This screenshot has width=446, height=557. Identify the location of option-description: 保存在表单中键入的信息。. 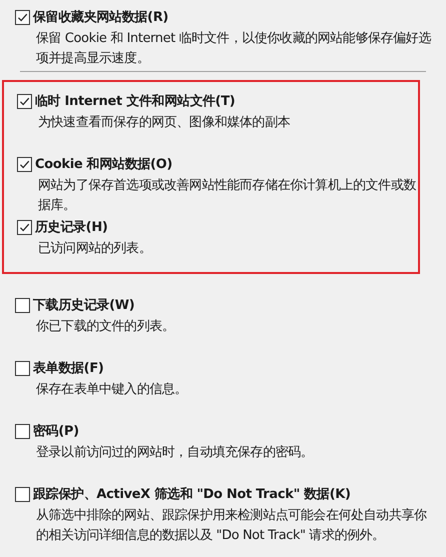
(112, 390).